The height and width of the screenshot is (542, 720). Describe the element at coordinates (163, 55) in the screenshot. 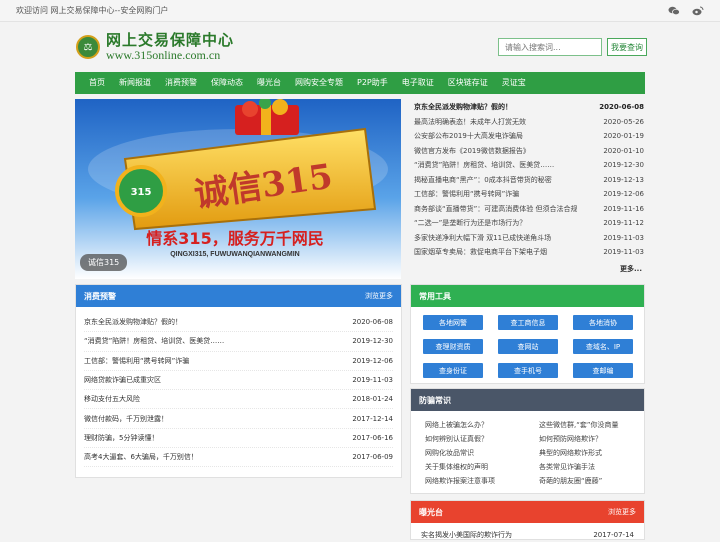

I see `logo-url: www.315online.com.cn` at that location.